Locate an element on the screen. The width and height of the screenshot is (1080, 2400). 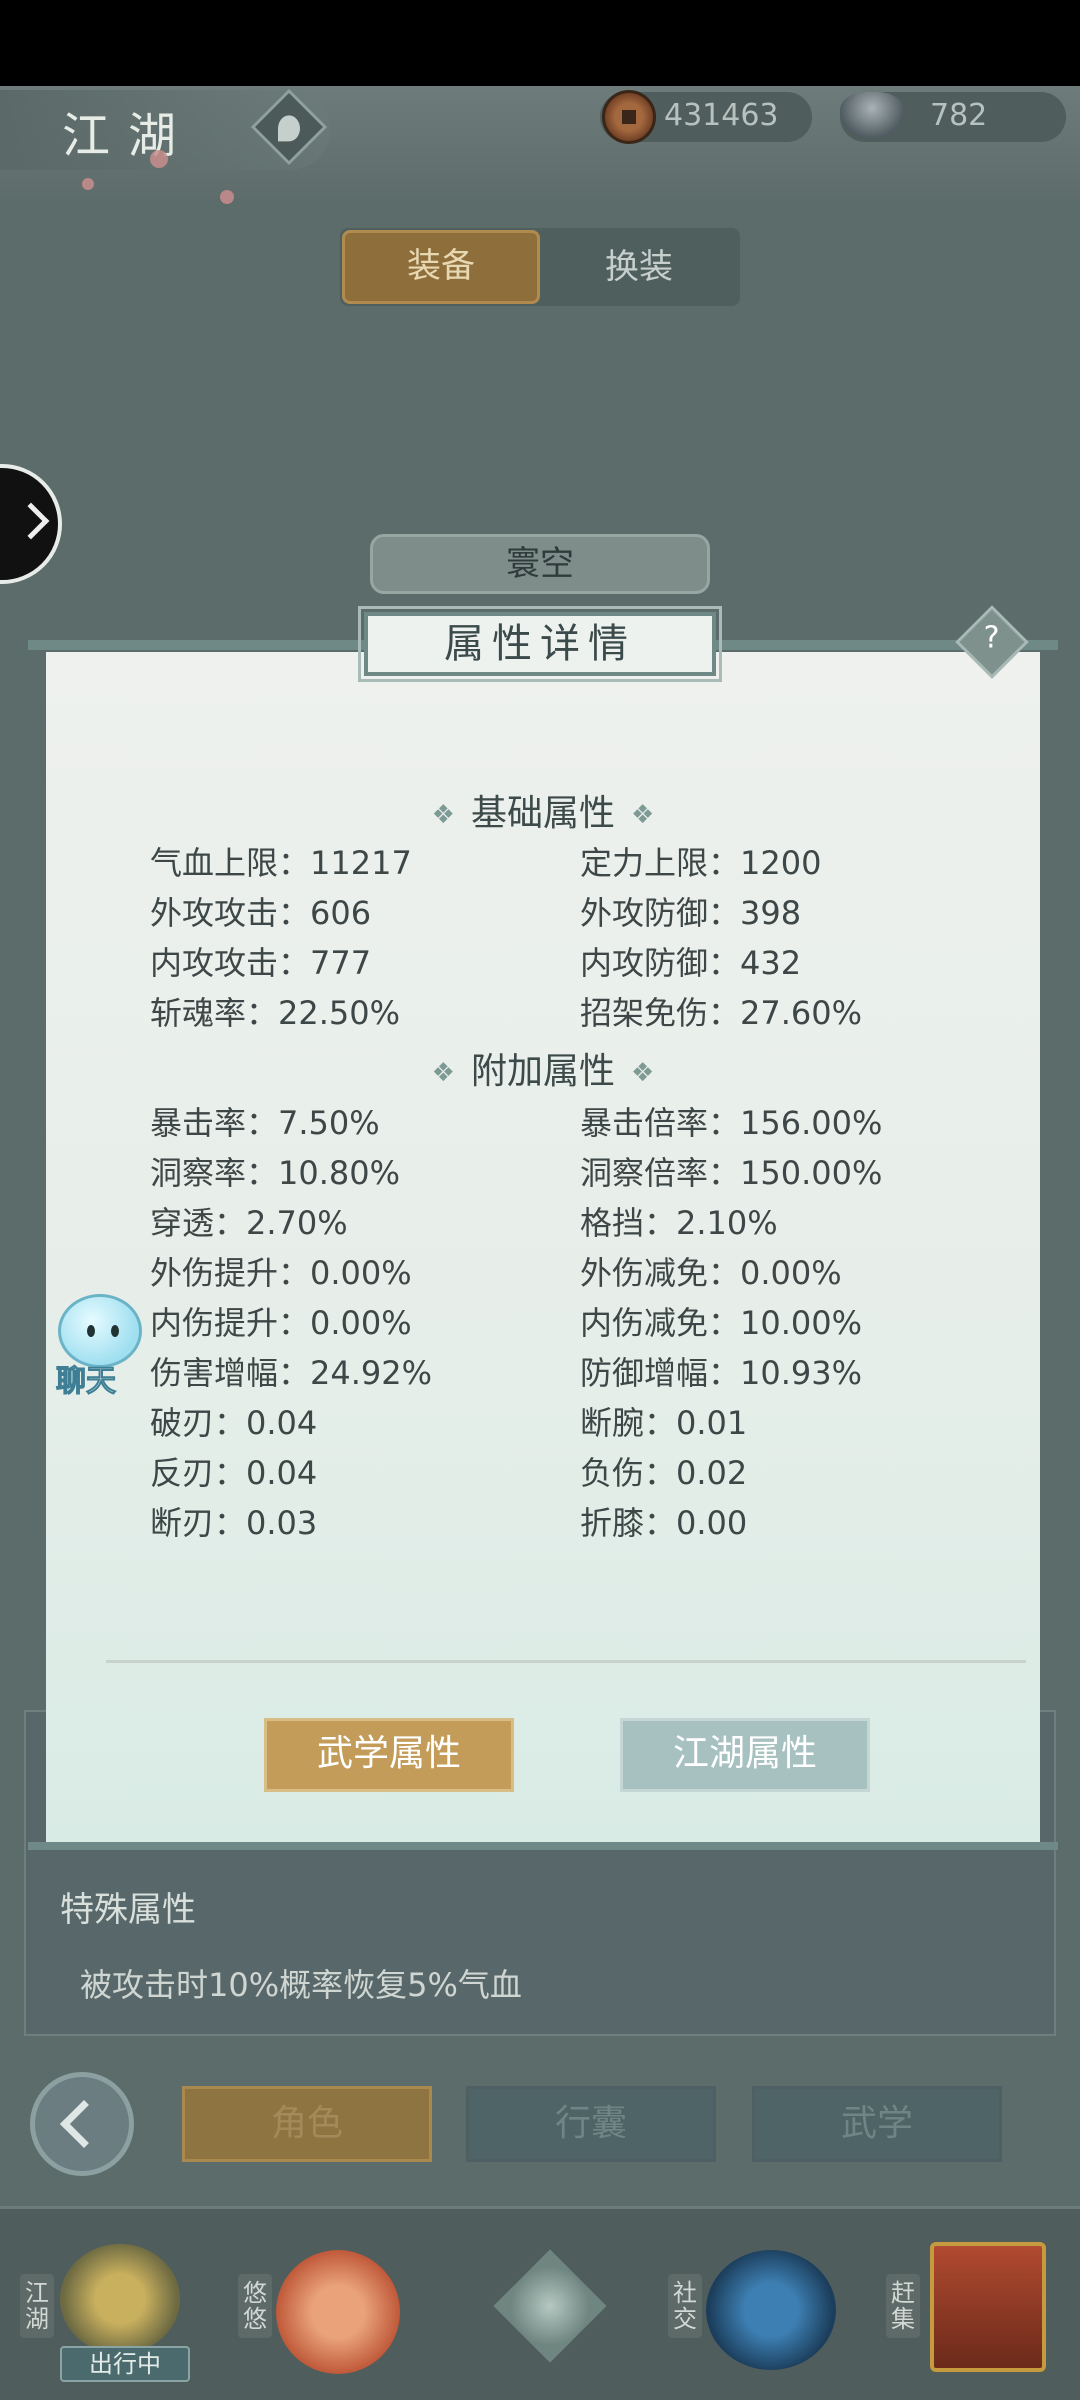
attr-counter-blade: 反刃：0.04 is located at coordinates (234, 1473).